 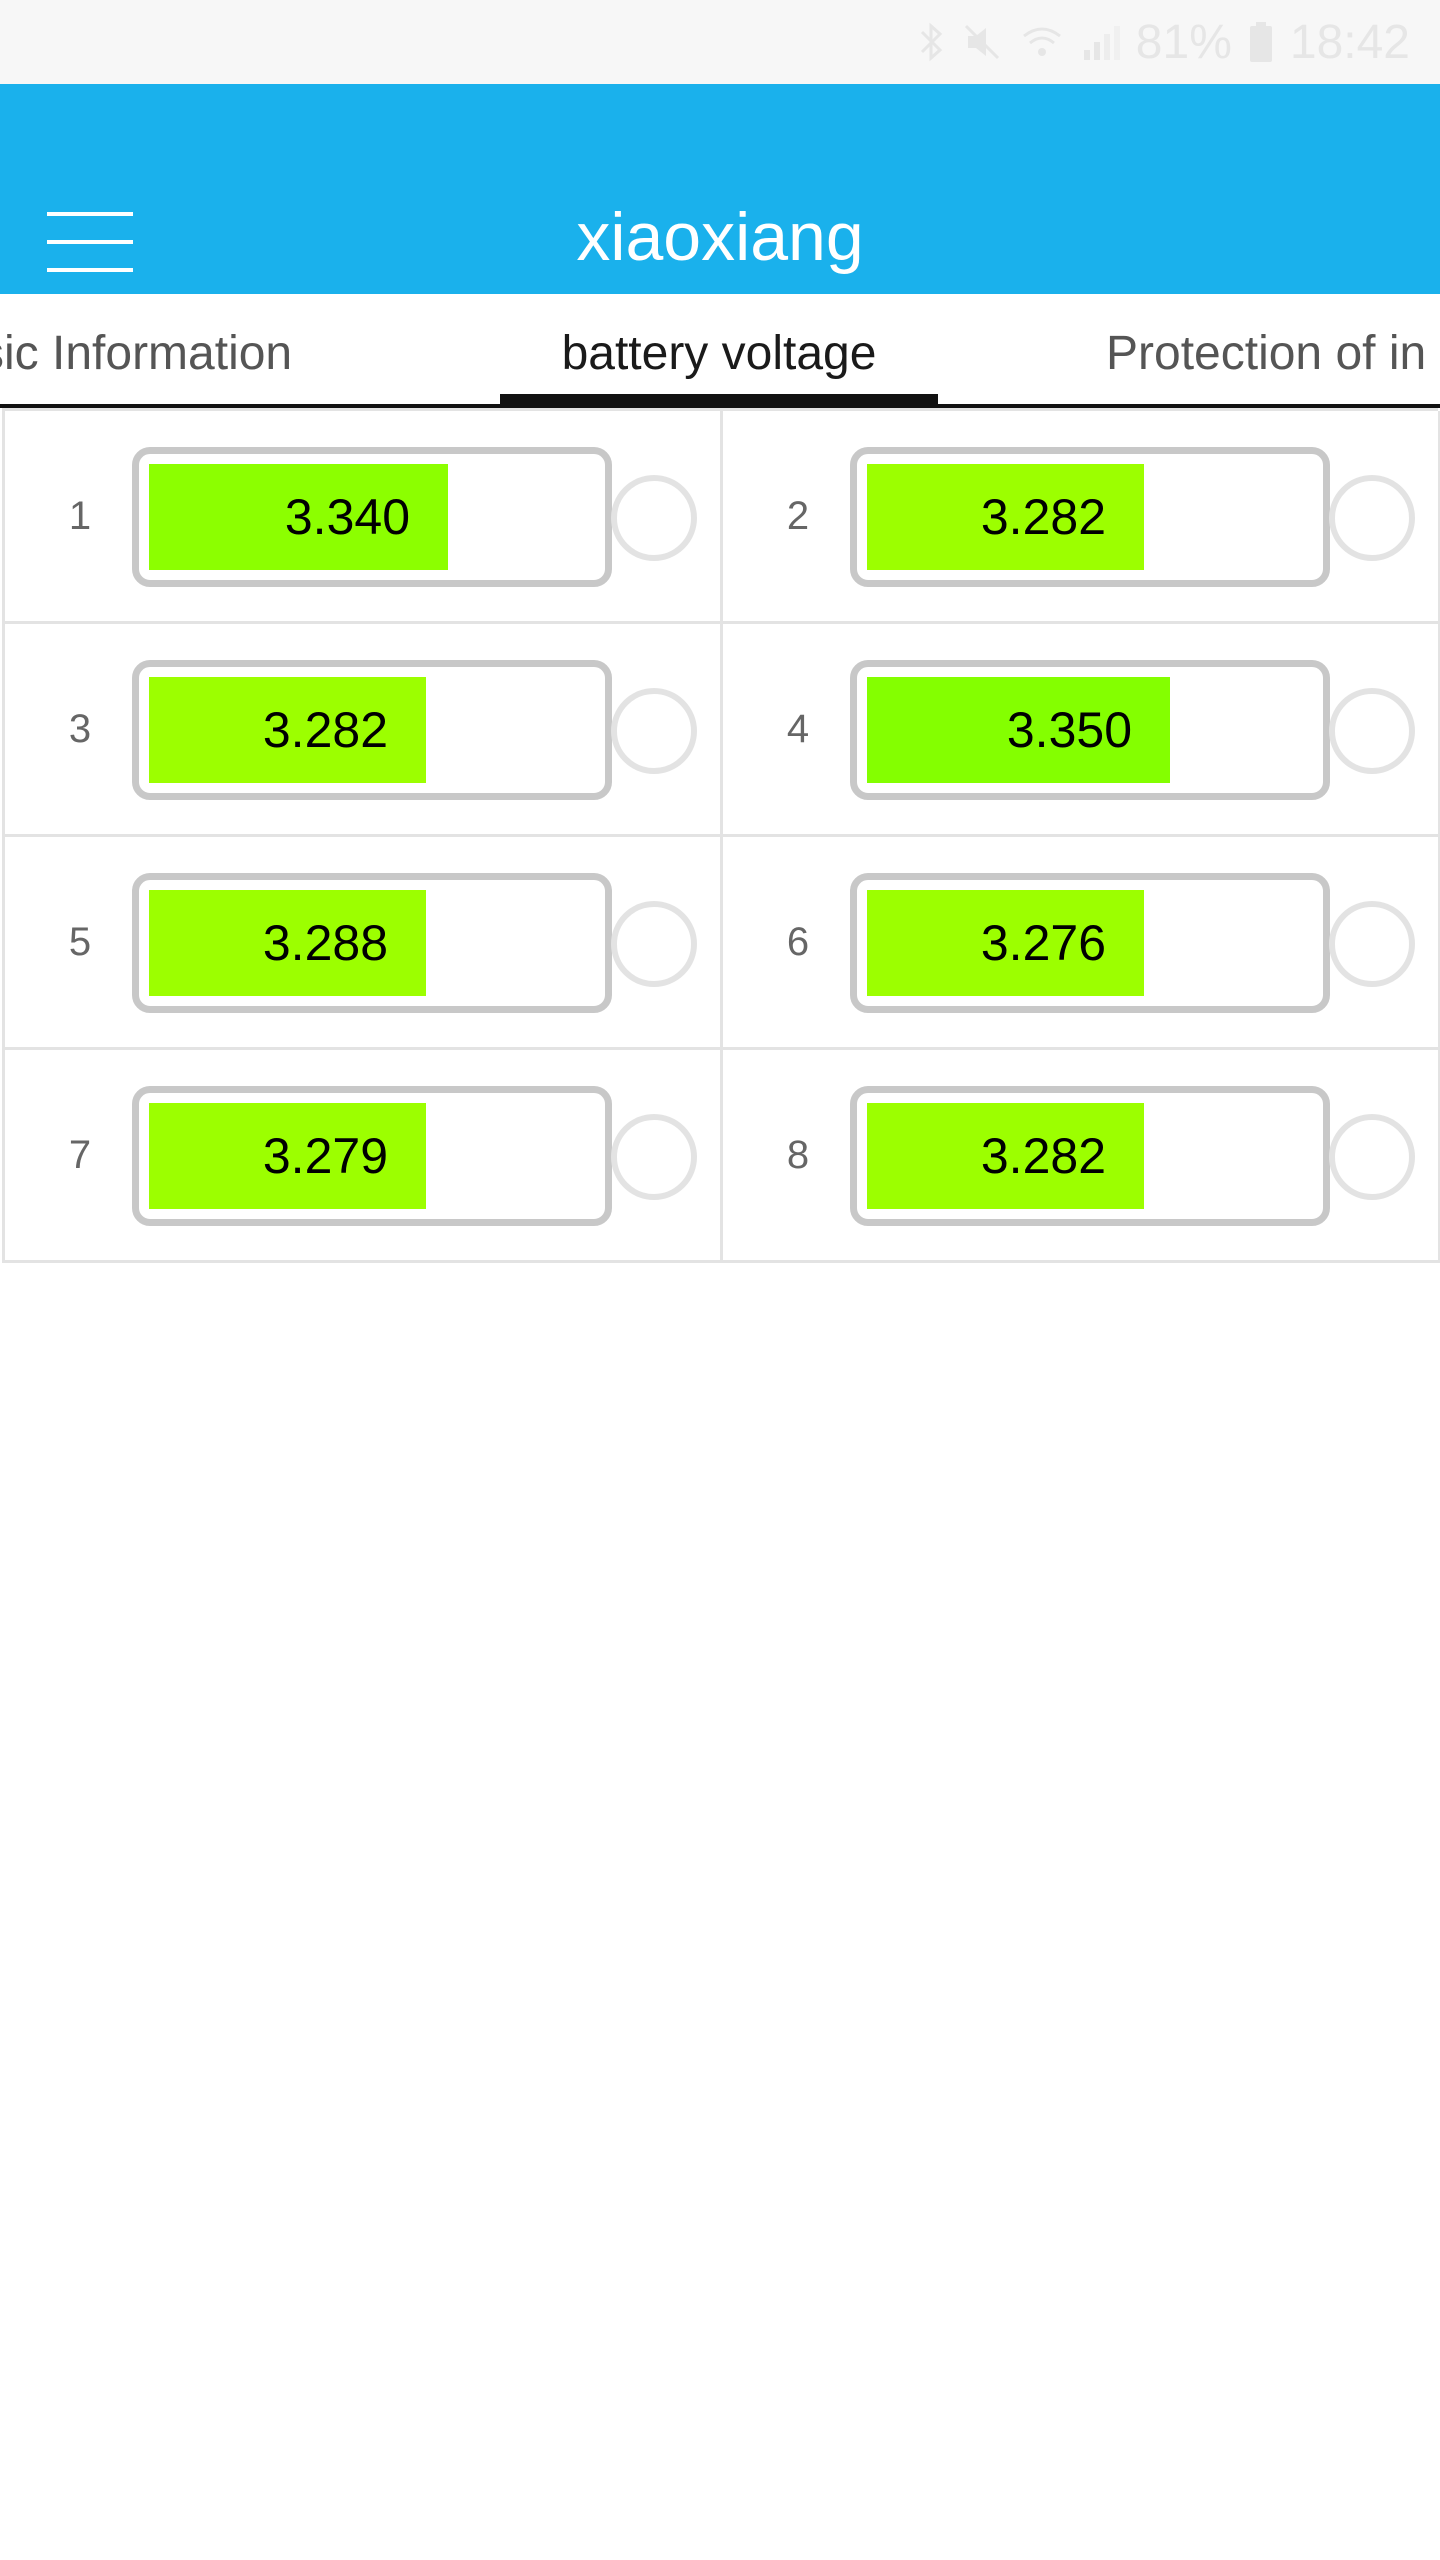 I want to click on tab-battery-voltage: battery voltage, so click(x=719, y=349).